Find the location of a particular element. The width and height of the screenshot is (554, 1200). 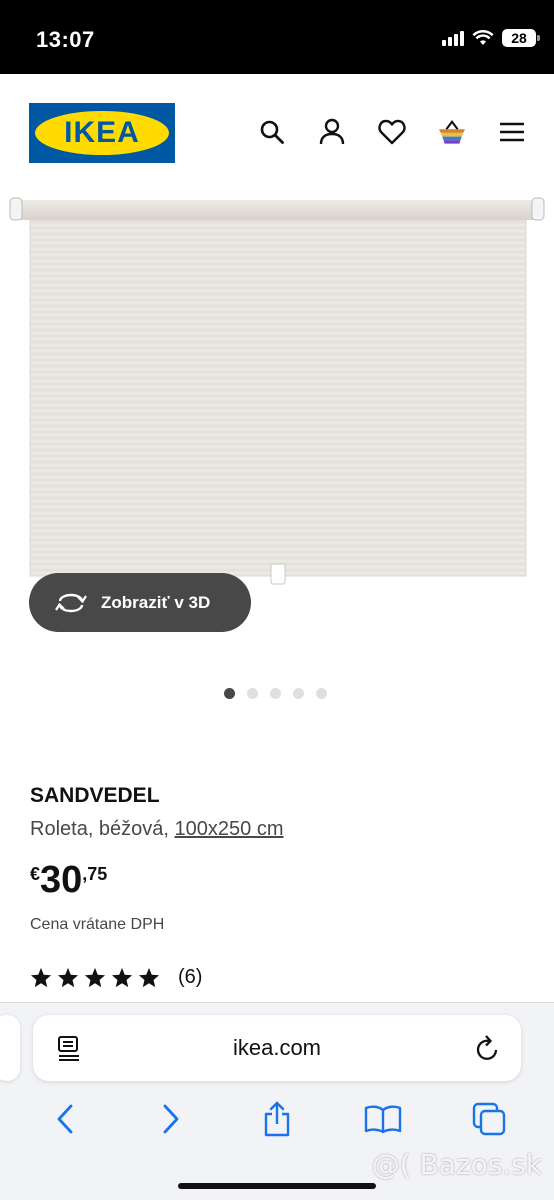

product-type: Roleta, béžová, is located at coordinates (102, 829).